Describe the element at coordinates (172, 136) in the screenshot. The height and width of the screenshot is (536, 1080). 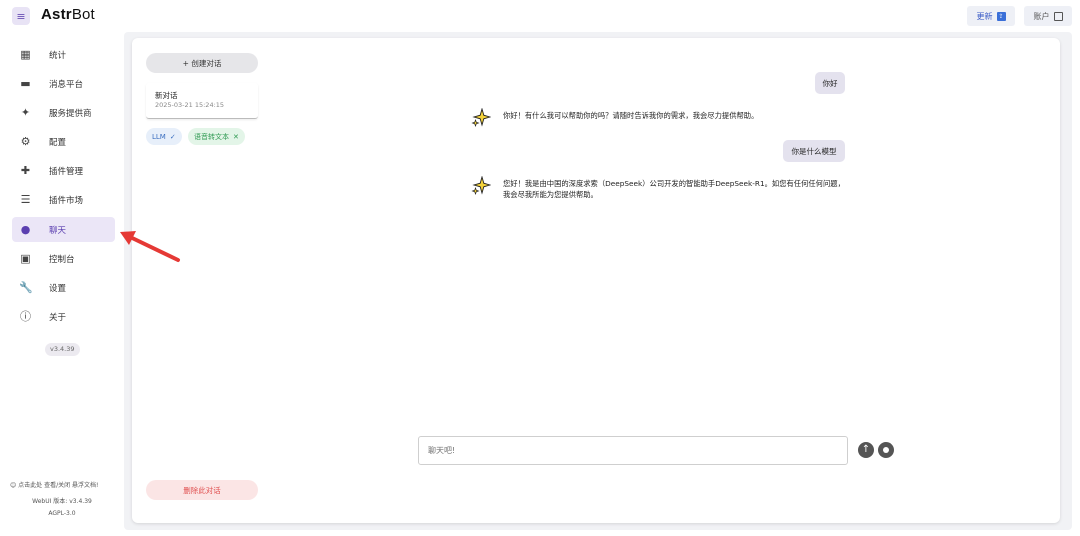
I see `check-icon: ✓` at that location.